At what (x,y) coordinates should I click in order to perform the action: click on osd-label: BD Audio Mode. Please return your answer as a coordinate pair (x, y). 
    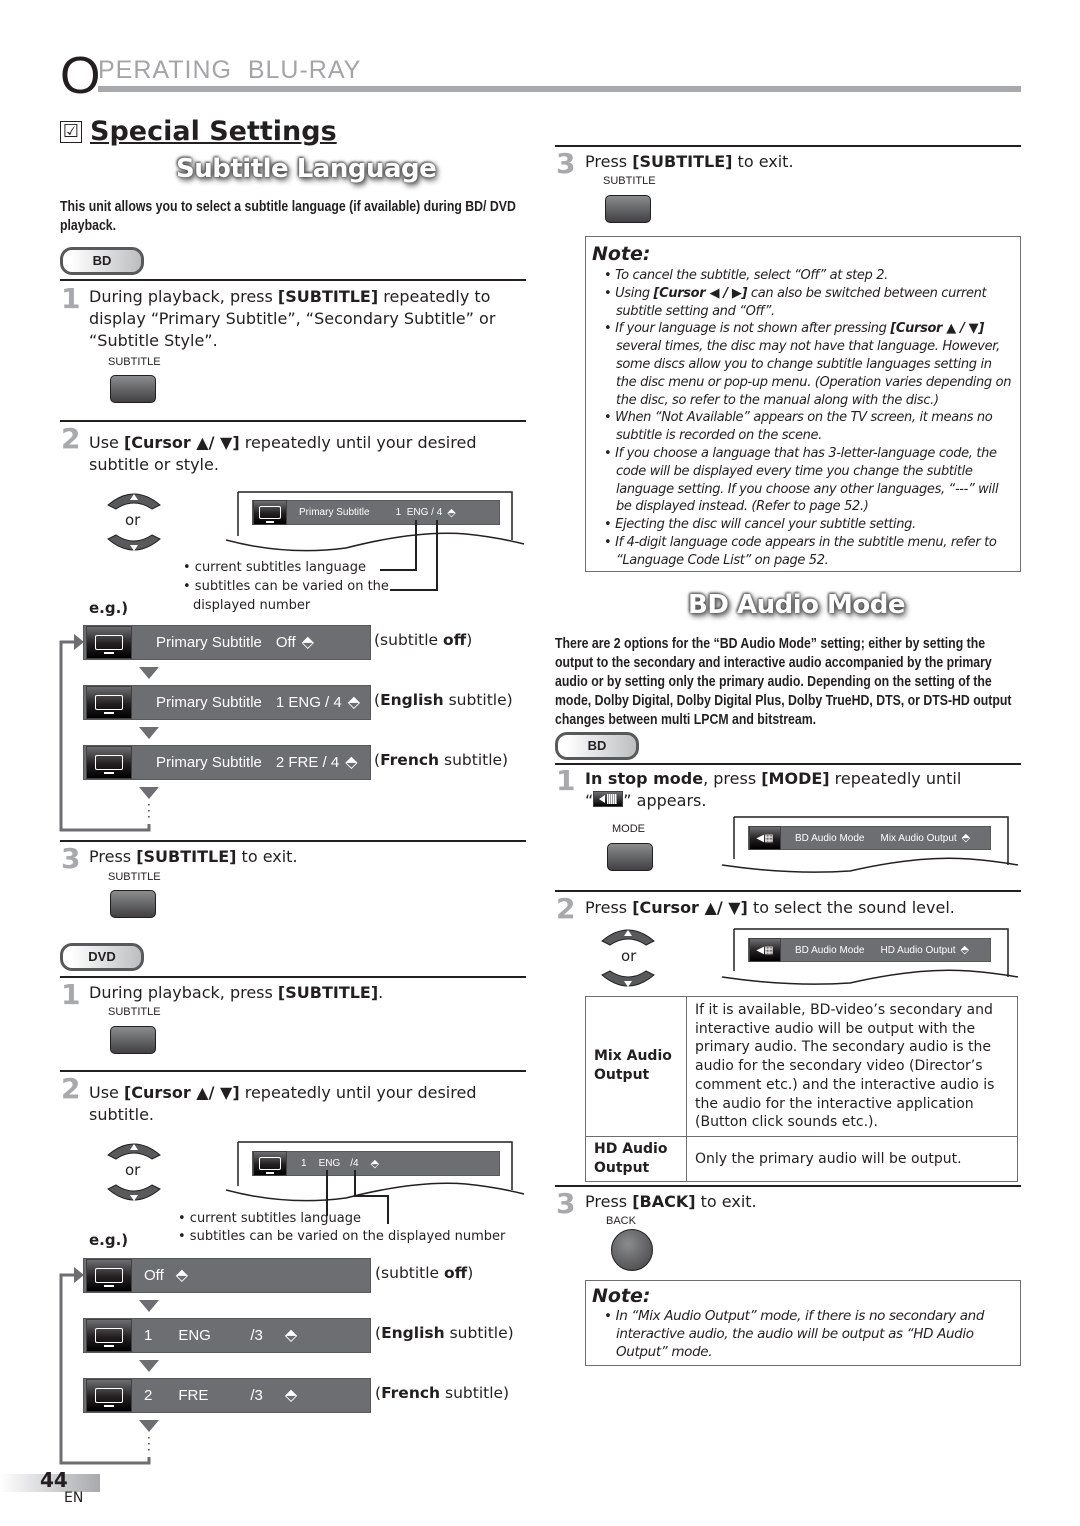
    Looking at the image, I should click on (830, 950).